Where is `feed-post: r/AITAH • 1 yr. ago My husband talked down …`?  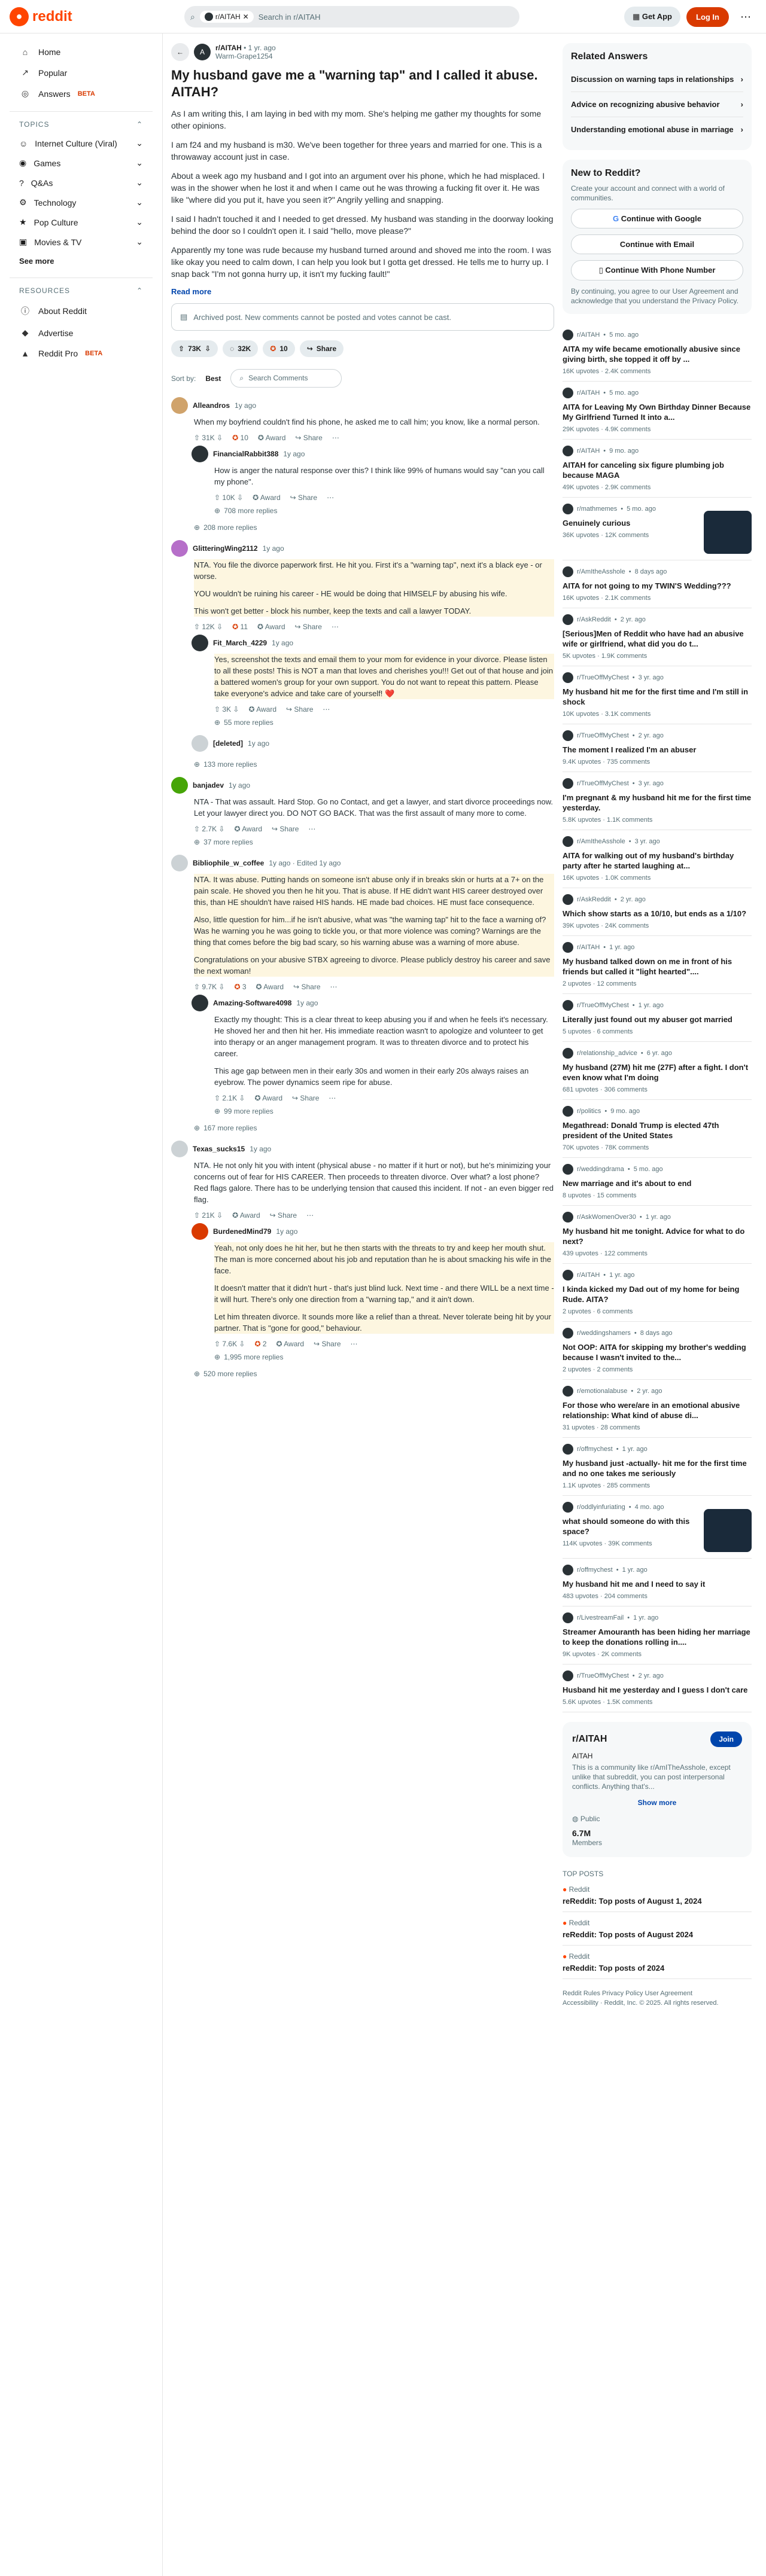 feed-post: r/AITAH • 1 yr. ago My husband talked down … is located at coordinates (657, 965).